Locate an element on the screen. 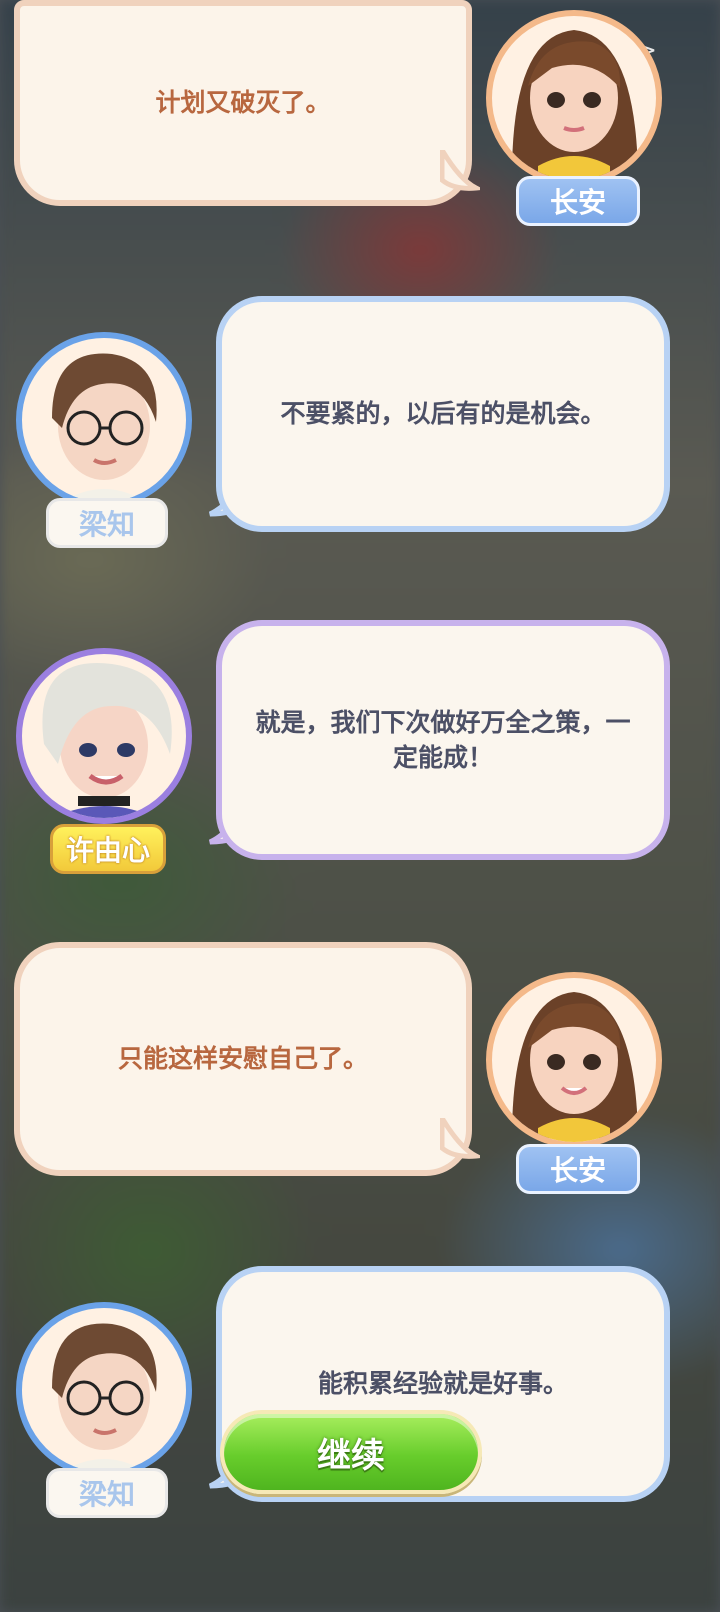 This screenshot has width=720, height=1612. dialog-bubble-4: 只能这样安慰自己了。 is located at coordinates (243, 1059).